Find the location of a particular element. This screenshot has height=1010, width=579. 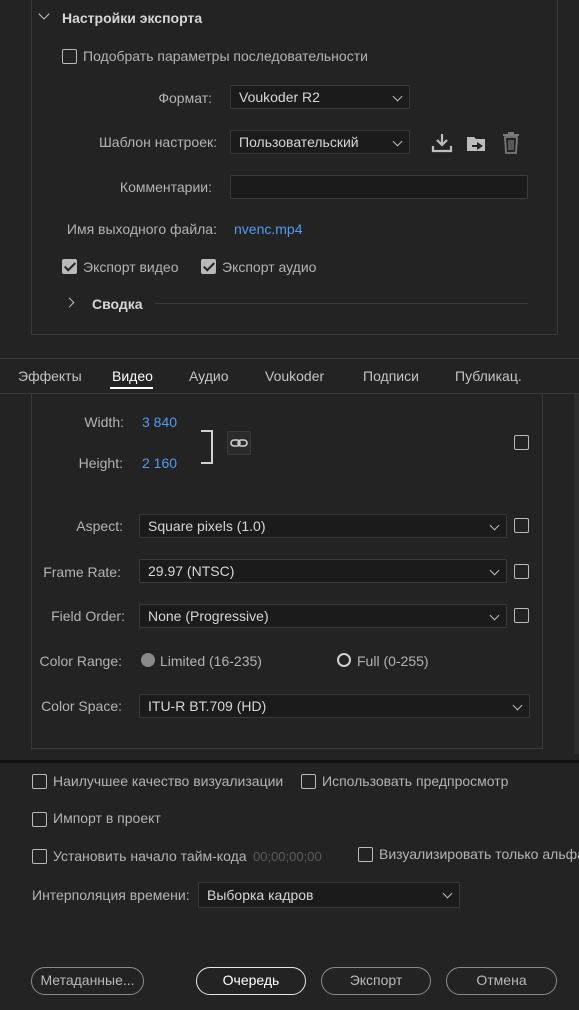

tab-effects: Эффекты is located at coordinates (50, 376).